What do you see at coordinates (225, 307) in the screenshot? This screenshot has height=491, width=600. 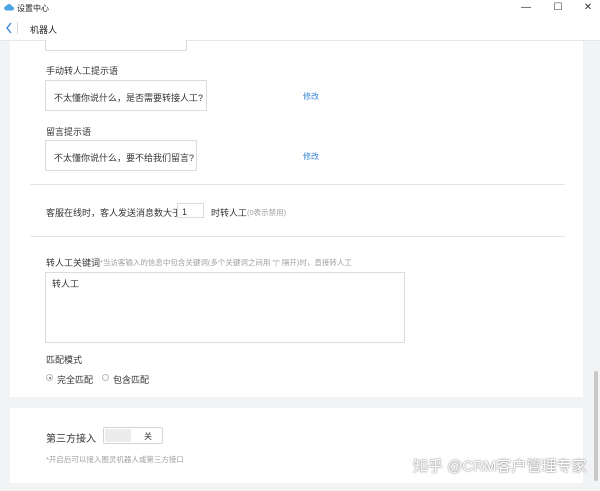 I see `keywords-textarea: 转人工` at bounding box center [225, 307].